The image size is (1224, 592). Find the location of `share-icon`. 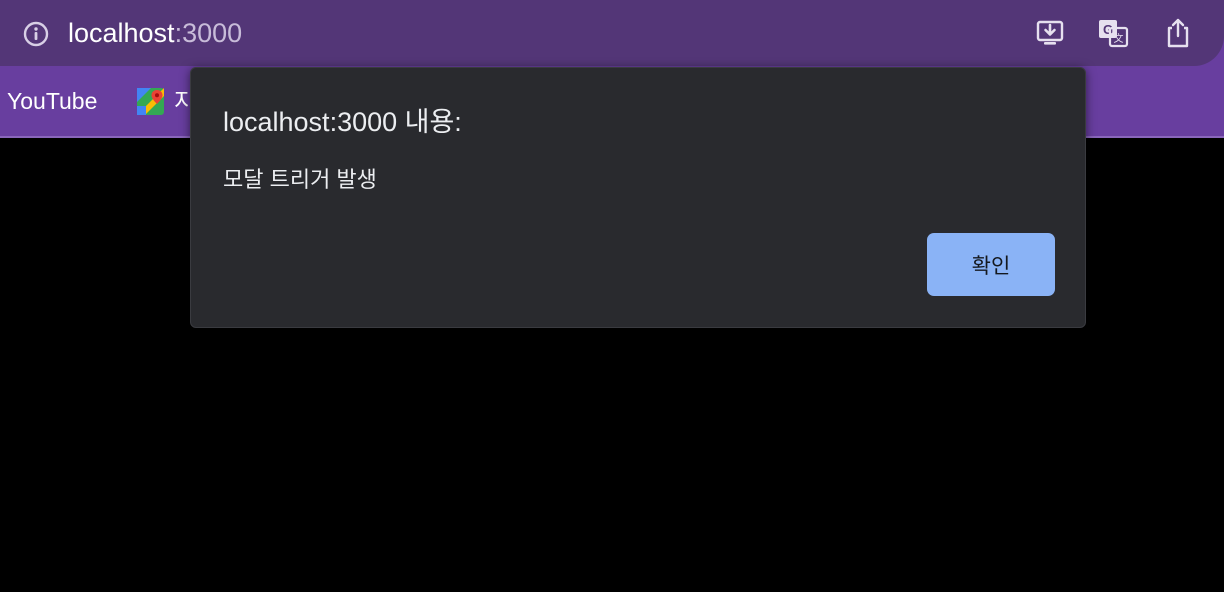

share-icon is located at coordinates (1178, 33).